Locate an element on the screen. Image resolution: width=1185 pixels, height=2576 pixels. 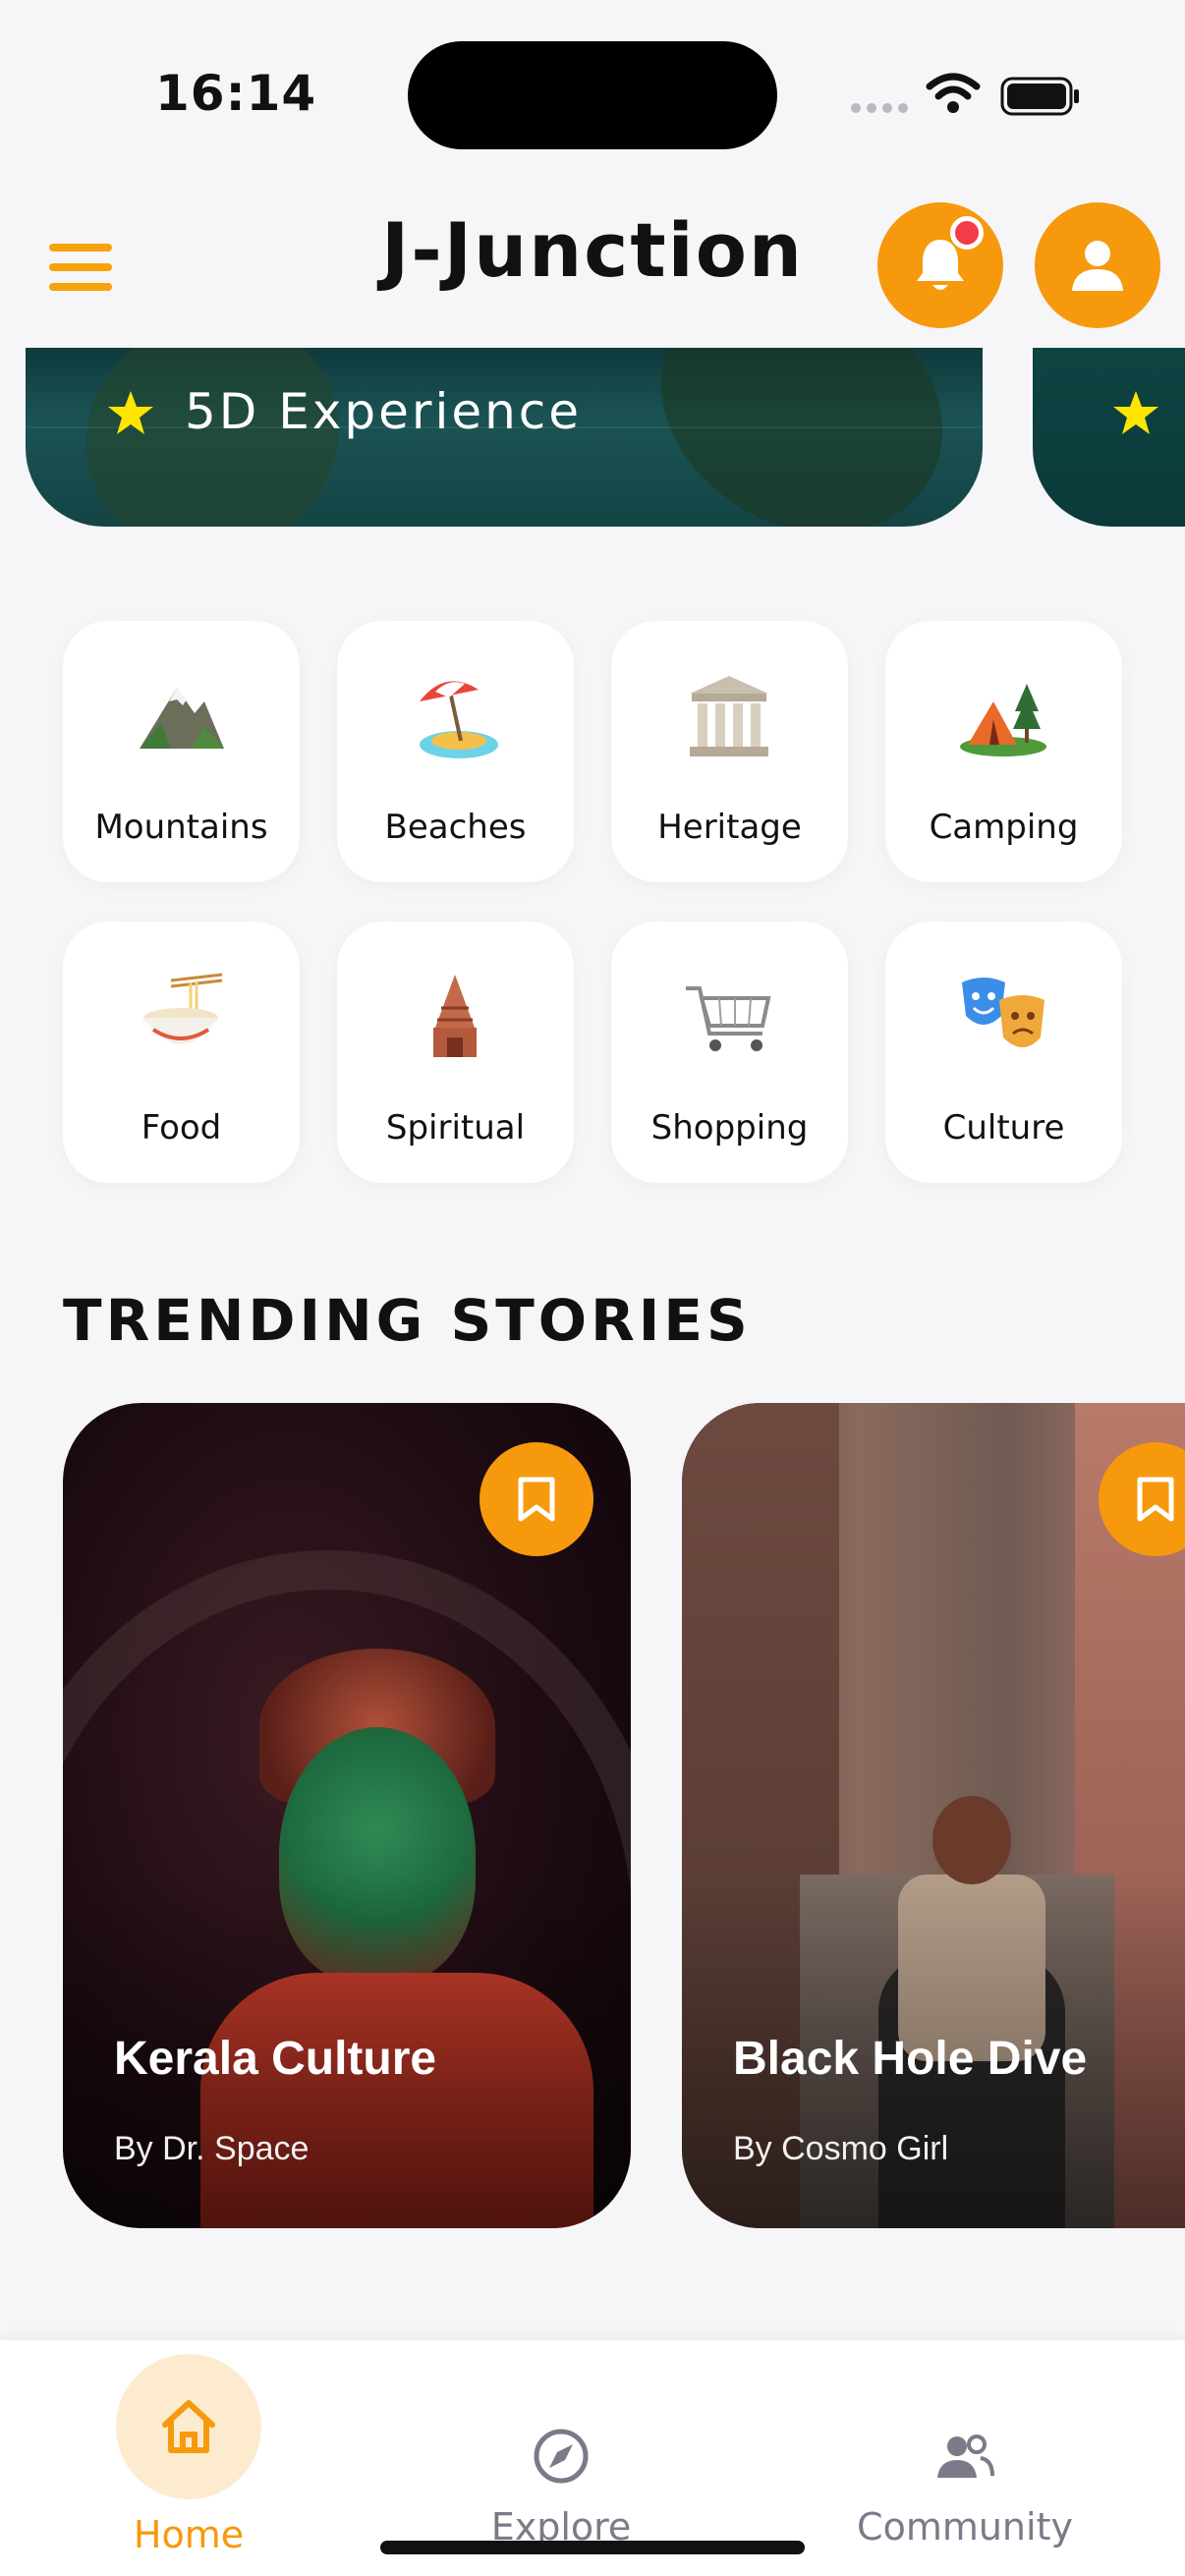
home-icon is located at coordinates (189, 2426).